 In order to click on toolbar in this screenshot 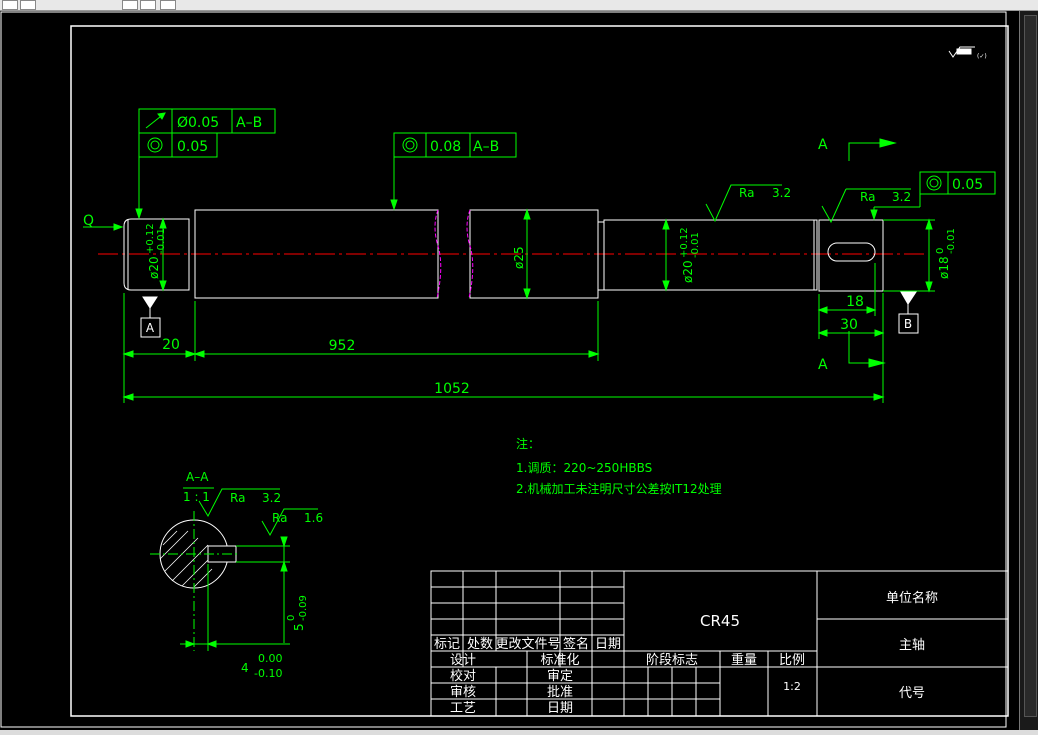, I will do `click(519, 5)`.